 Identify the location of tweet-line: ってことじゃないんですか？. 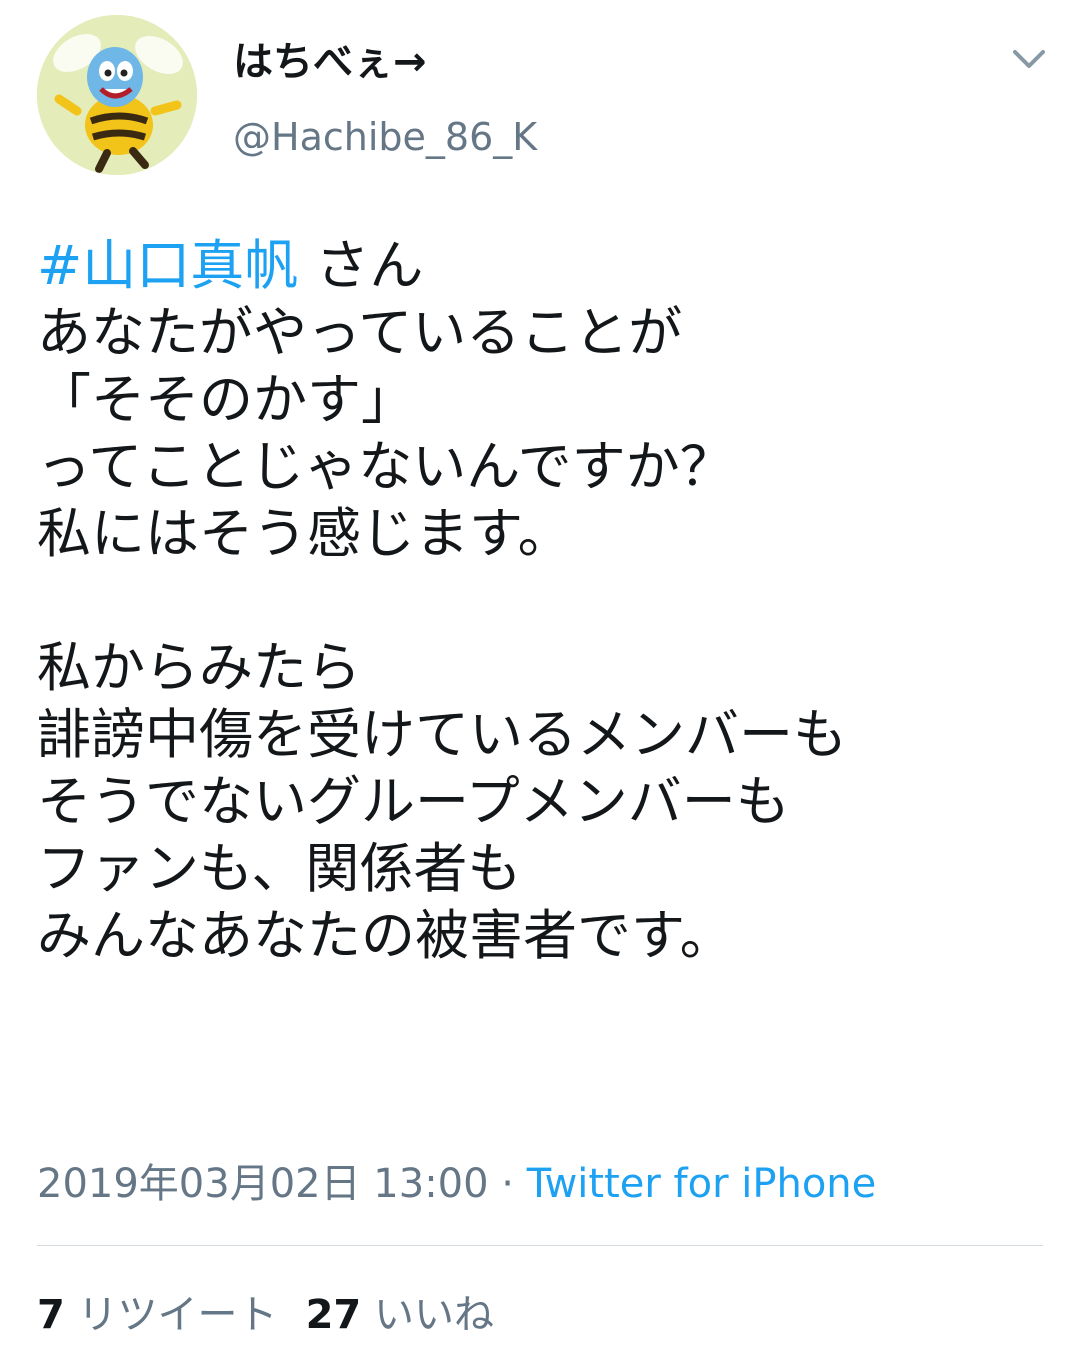
(385, 466).